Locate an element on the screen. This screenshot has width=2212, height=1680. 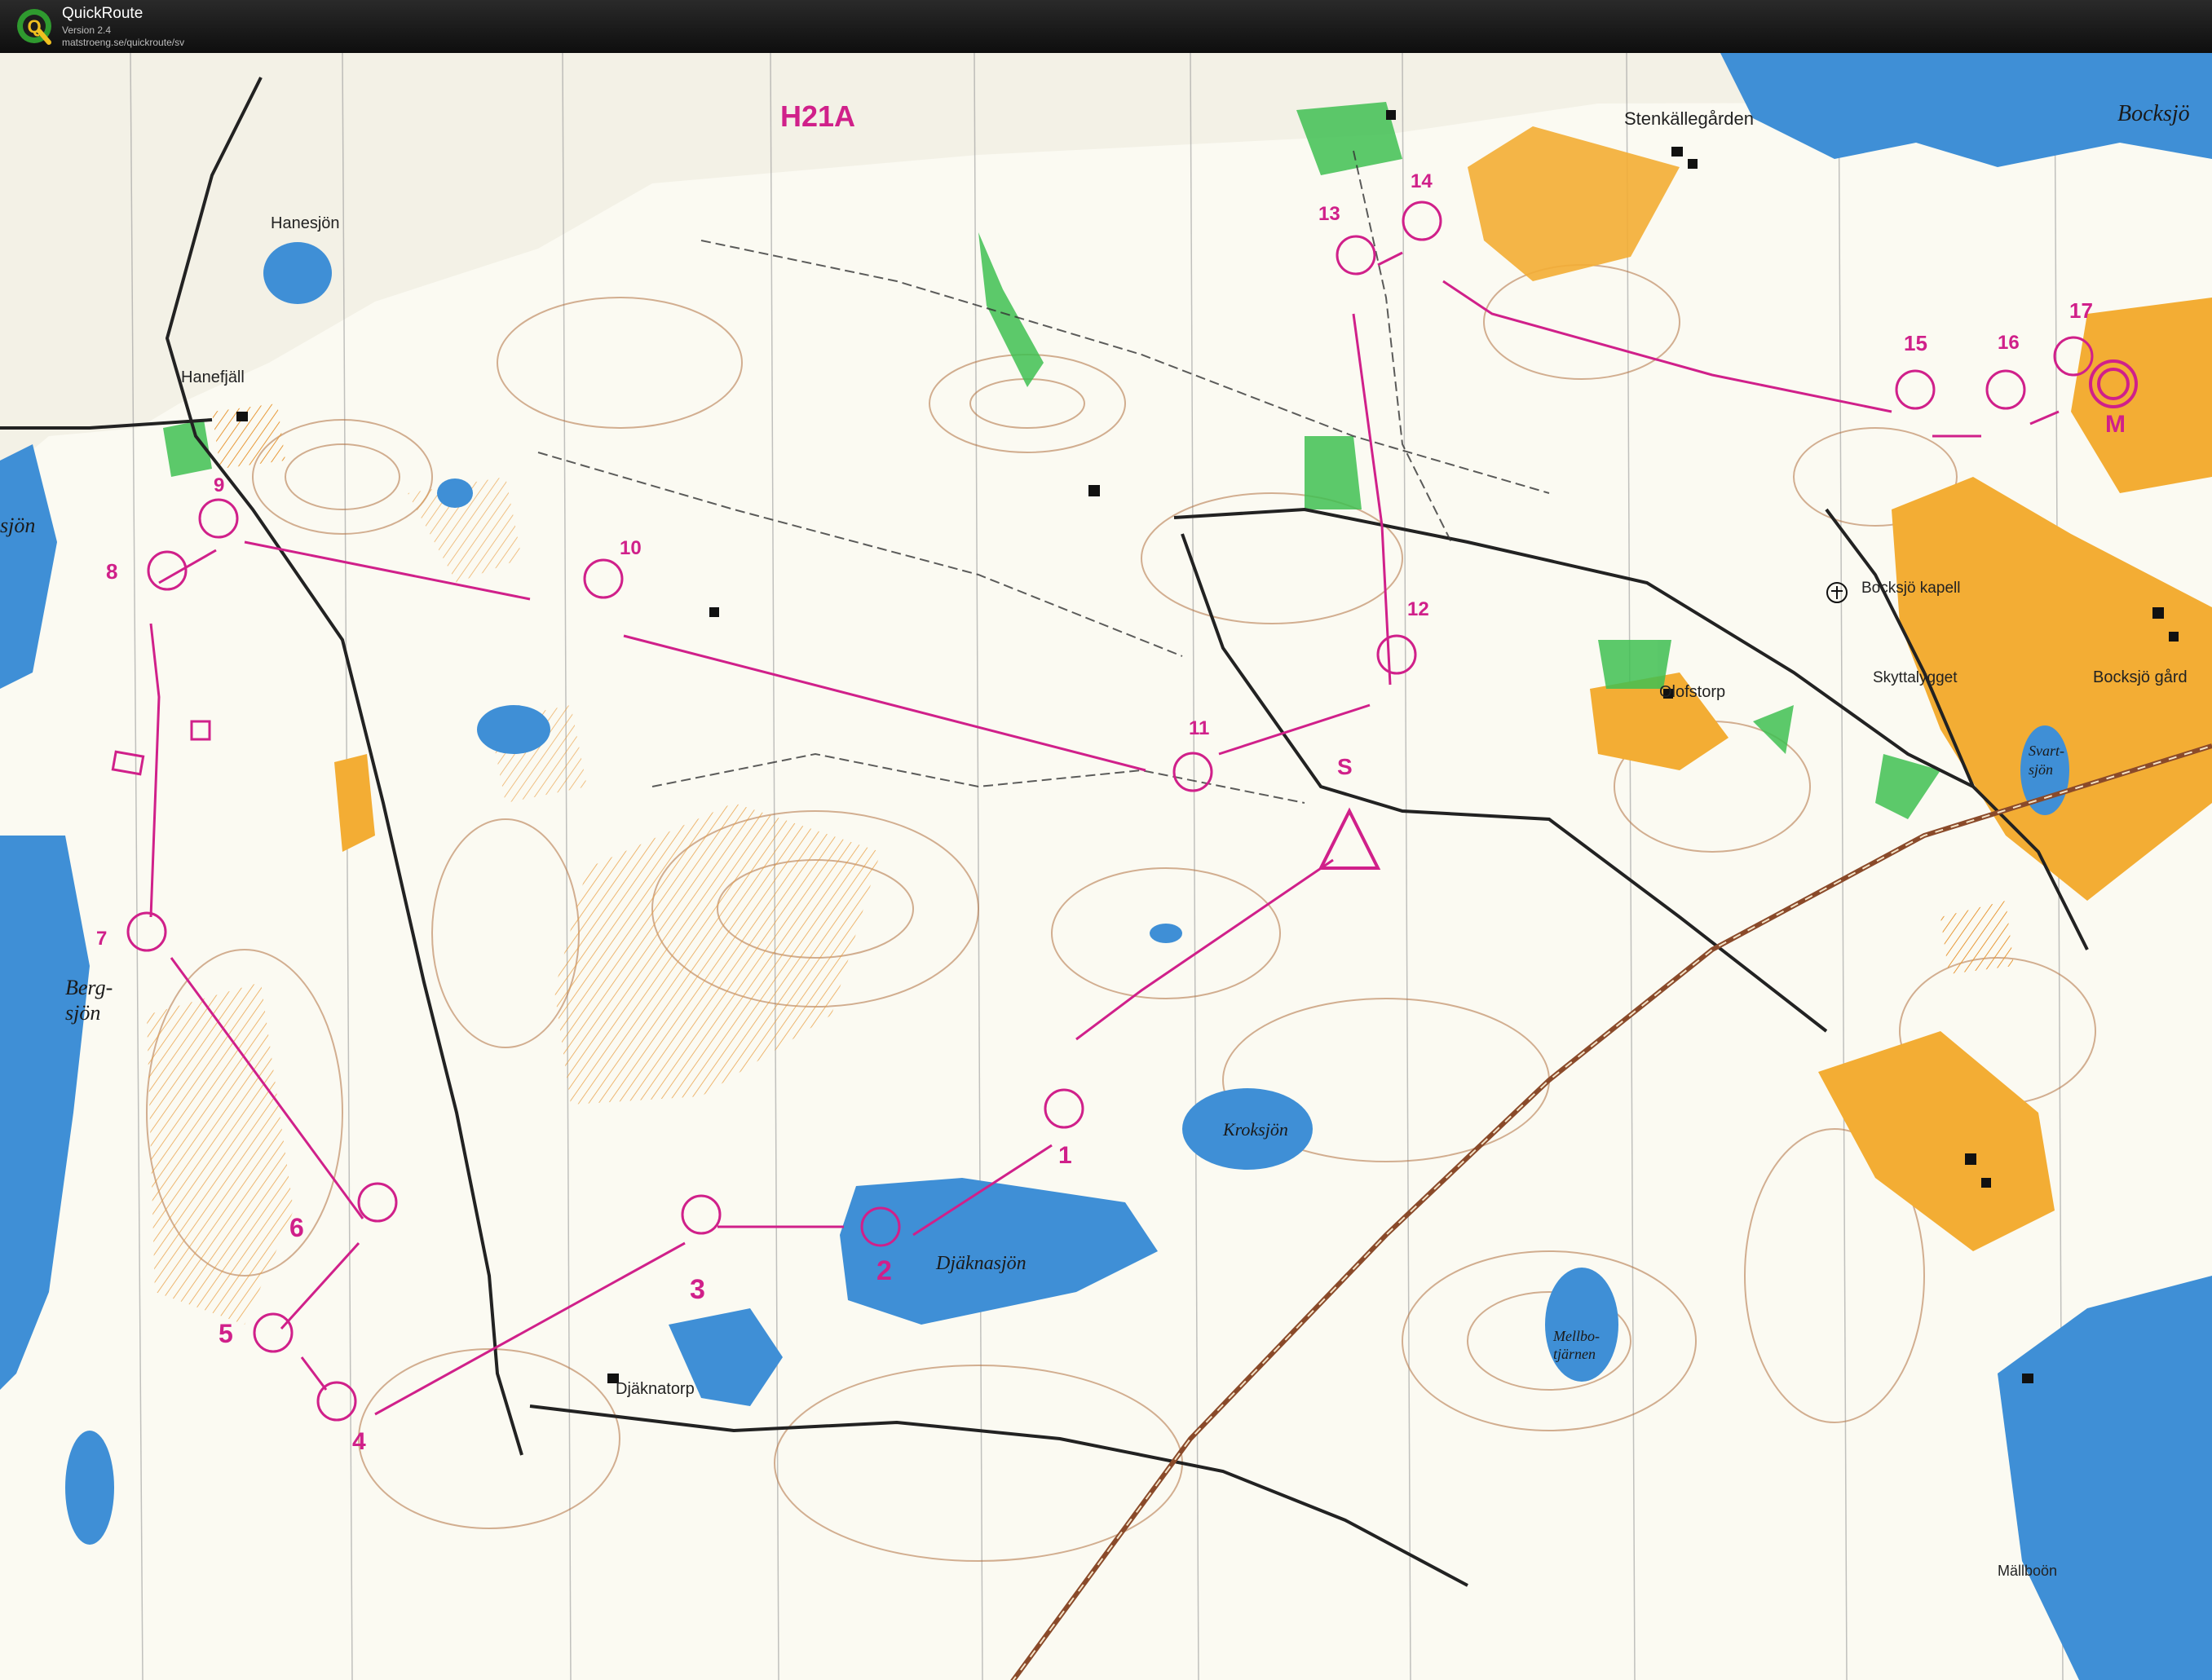
label-djaknasjon: Djäknasjön is located at coordinates (981, 1263).